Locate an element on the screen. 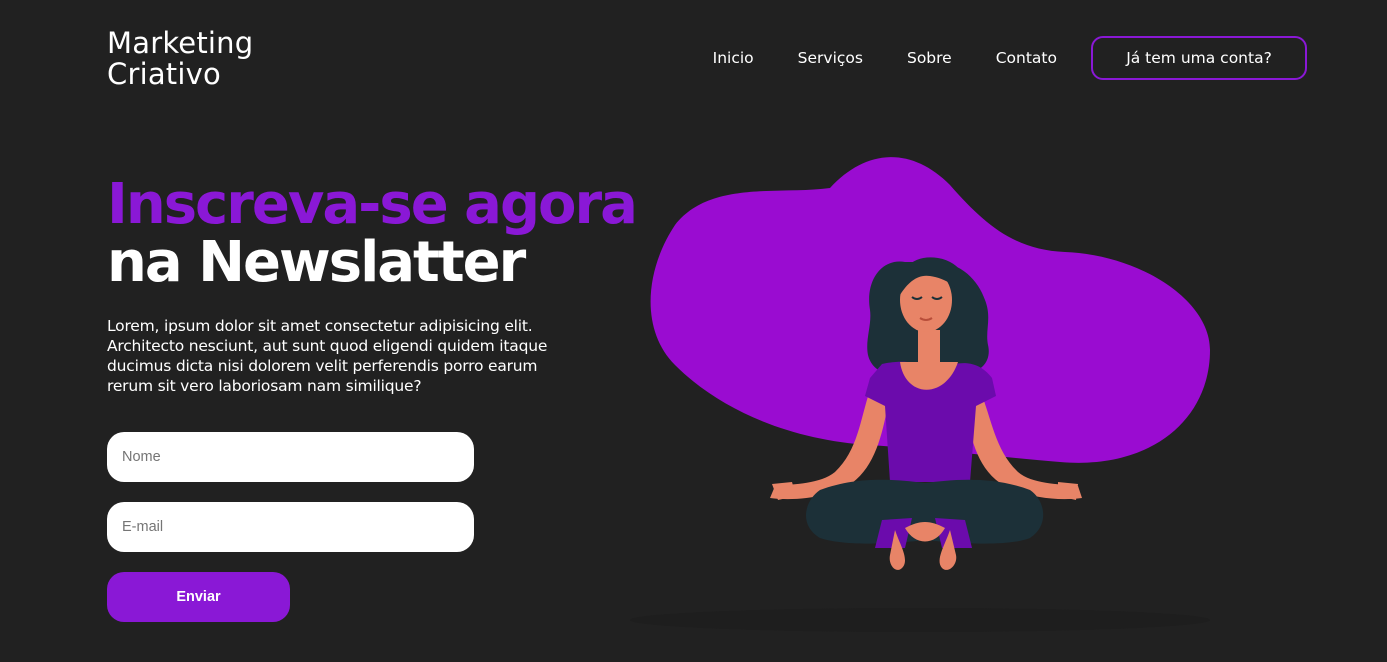 The height and width of the screenshot is (662, 1387). name-field is located at coordinates (290, 457).